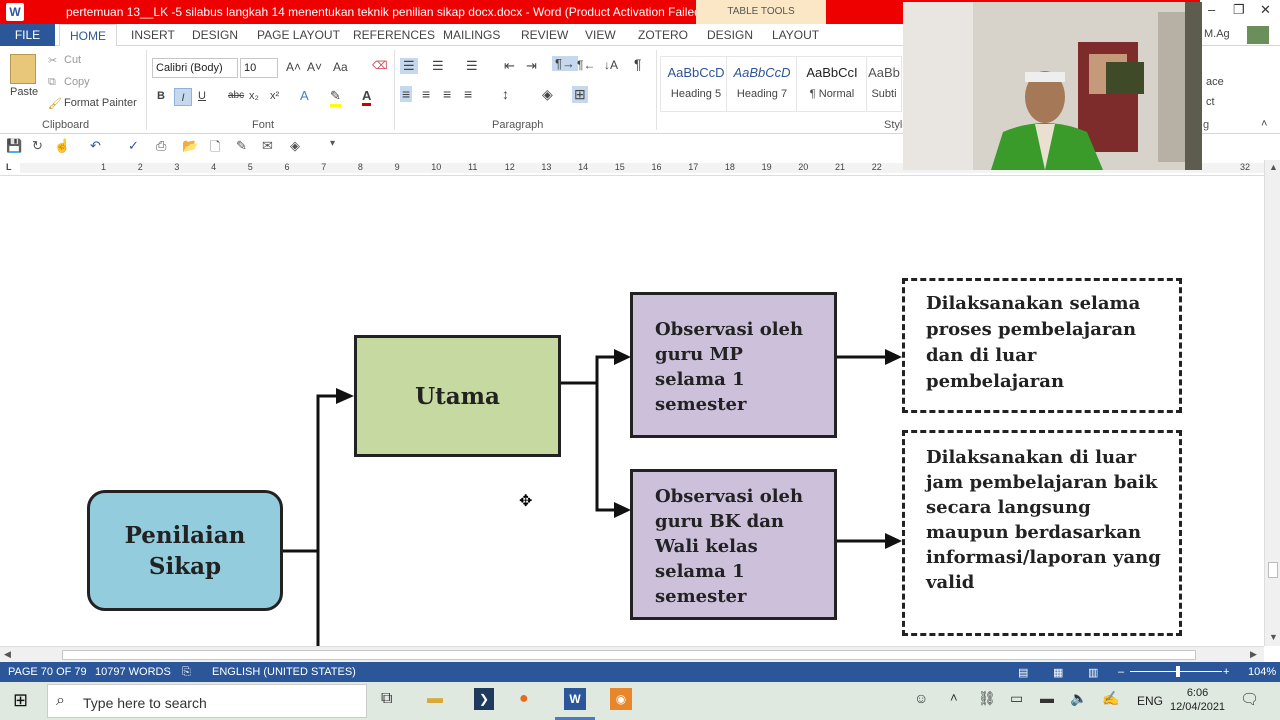 The height and width of the screenshot is (720, 1280). Describe the element at coordinates (696, 84) in the screenshot. I see `style-heading-5: AaBbCcD Heading 5` at that location.